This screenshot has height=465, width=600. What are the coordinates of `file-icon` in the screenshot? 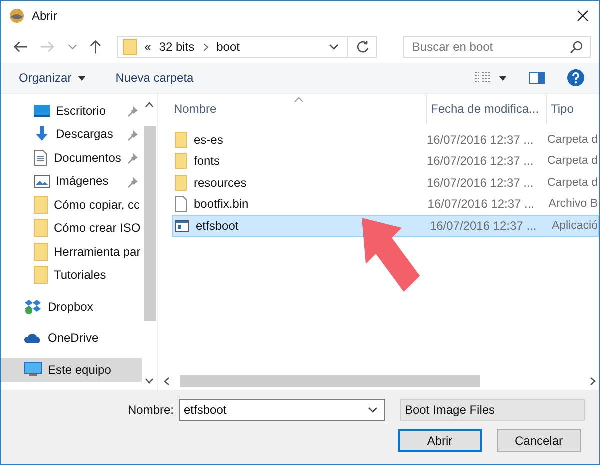 It's located at (181, 204).